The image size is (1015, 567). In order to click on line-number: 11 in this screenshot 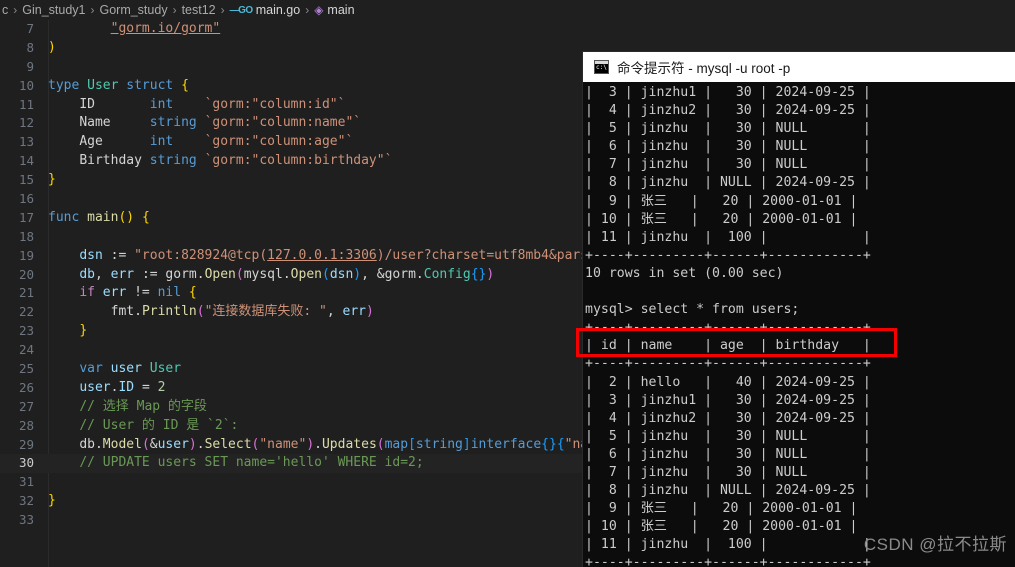, I will do `click(26, 104)`.